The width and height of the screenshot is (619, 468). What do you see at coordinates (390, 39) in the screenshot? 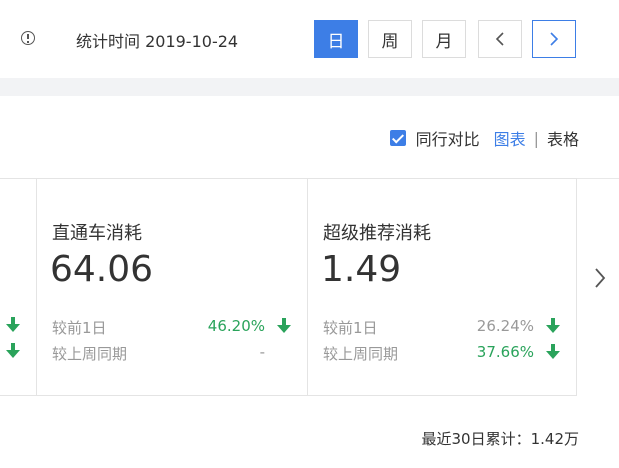
I see `period-week-button: 周` at bounding box center [390, 39].